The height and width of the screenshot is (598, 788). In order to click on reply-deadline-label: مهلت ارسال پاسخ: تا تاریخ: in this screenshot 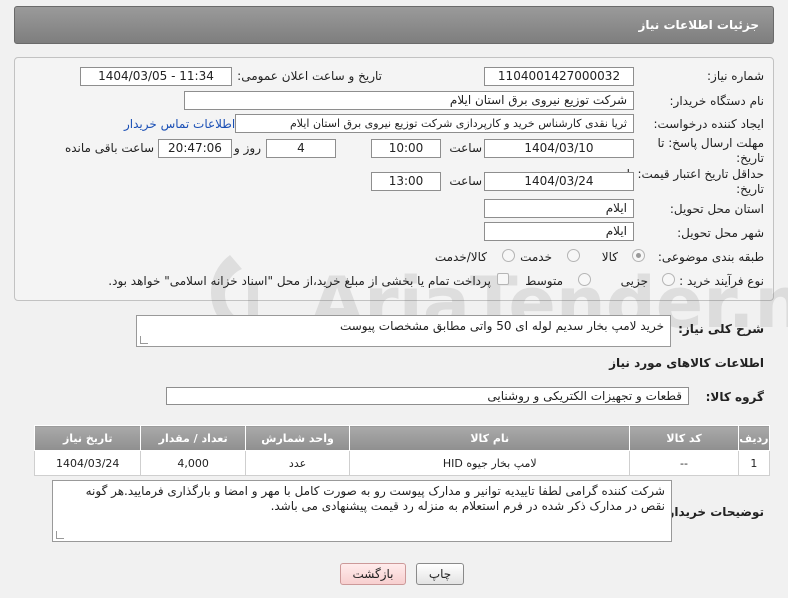, I will do `click(710, 150)`.